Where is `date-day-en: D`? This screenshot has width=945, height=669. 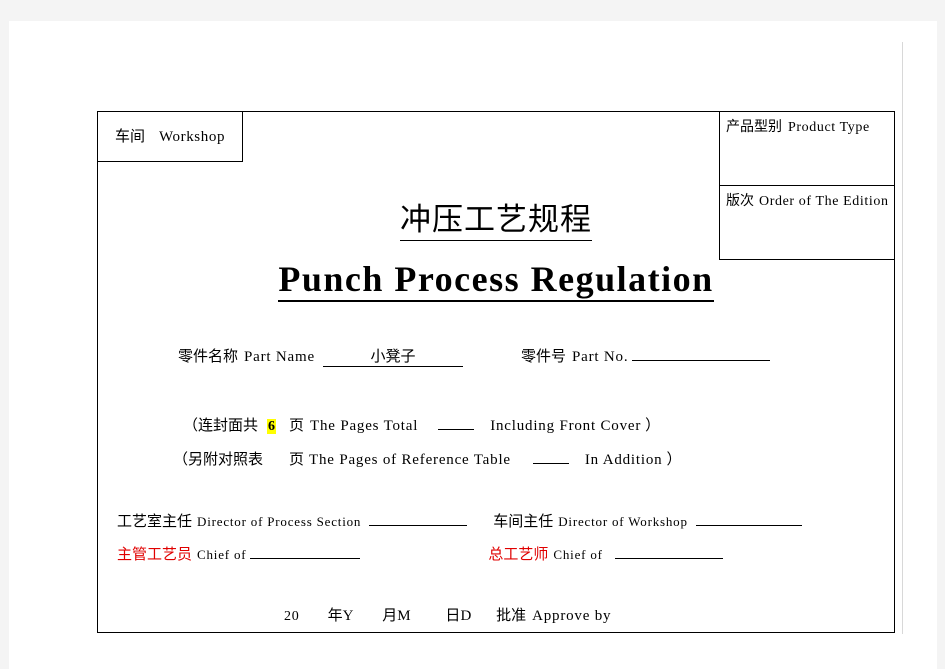
date-day-en: D is located at coordinates (466, 616).